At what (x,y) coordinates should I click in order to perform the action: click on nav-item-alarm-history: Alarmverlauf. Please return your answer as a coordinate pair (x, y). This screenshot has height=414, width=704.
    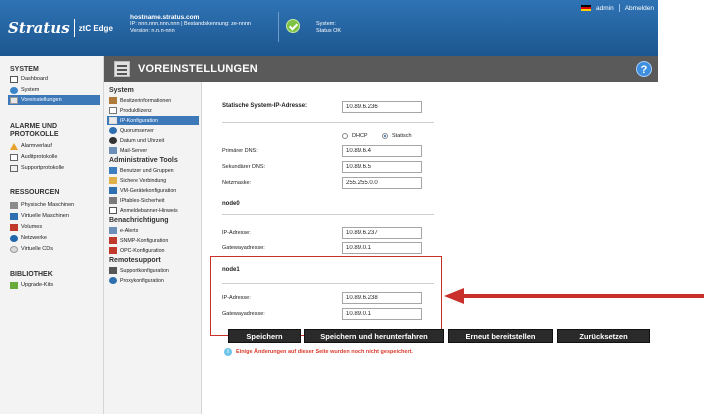
    Looking at the image, I should click on (56, 146).